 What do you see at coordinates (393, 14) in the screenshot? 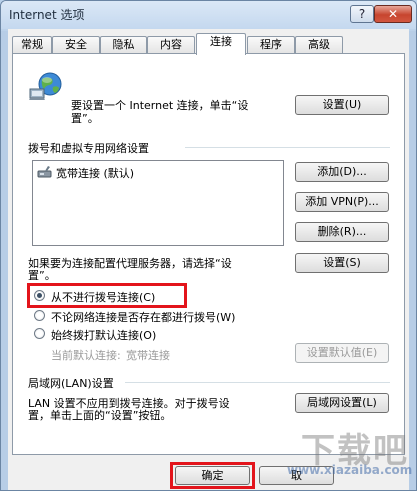
I see `close-button: ✕` at bounding box center [393, 14].